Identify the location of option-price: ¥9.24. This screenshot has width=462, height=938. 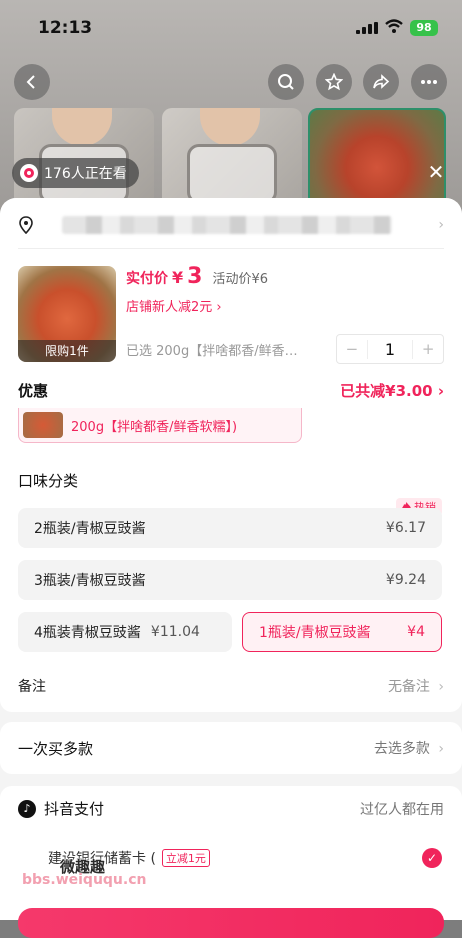
(405, 580).